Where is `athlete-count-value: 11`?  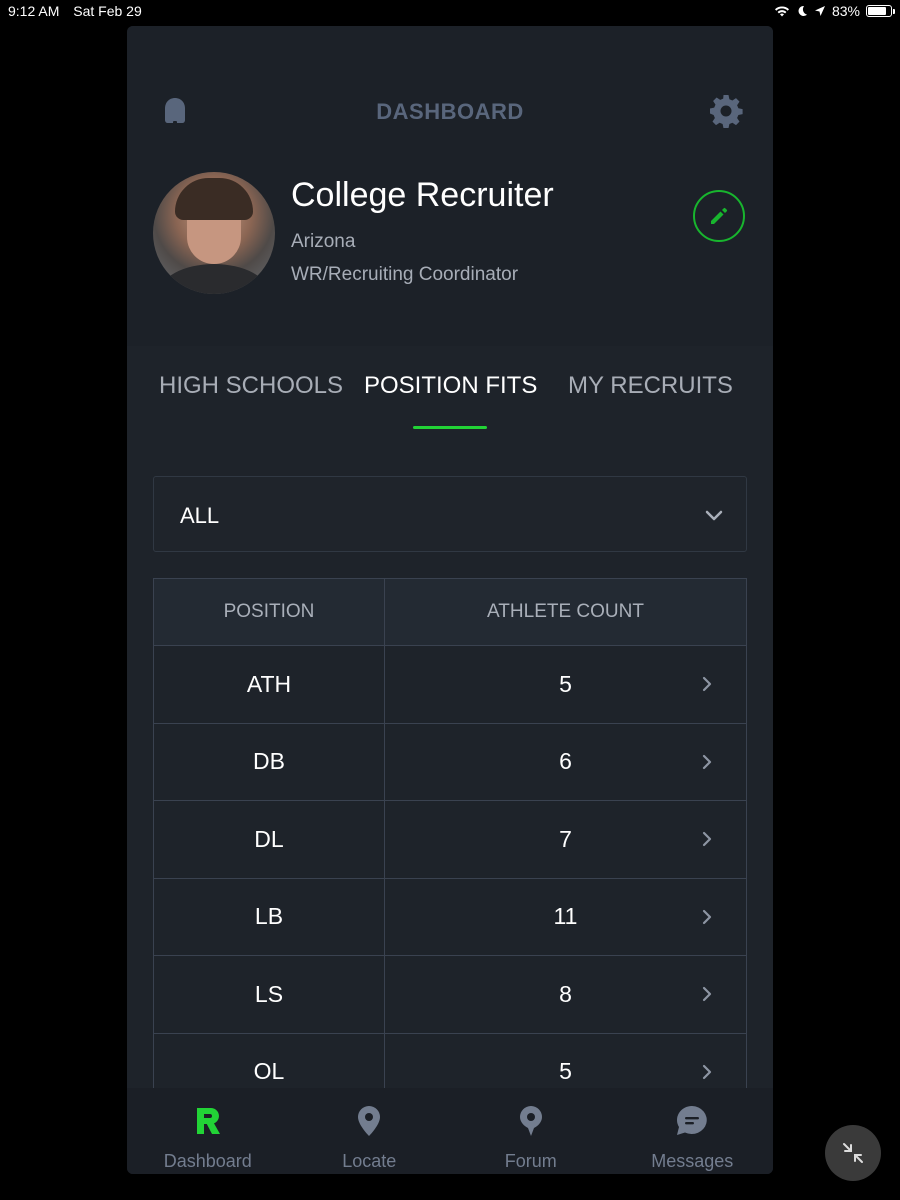
athlete-count-value: 11 is located at coordinates (565, 916).